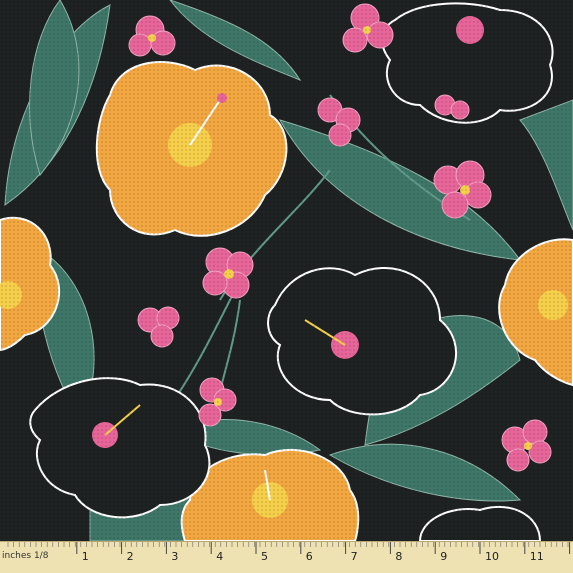 Image resolution: width=573 pixels, height=573 pixels. I want to click on ruler-units-label: inches 1/8, so click(25, 556).